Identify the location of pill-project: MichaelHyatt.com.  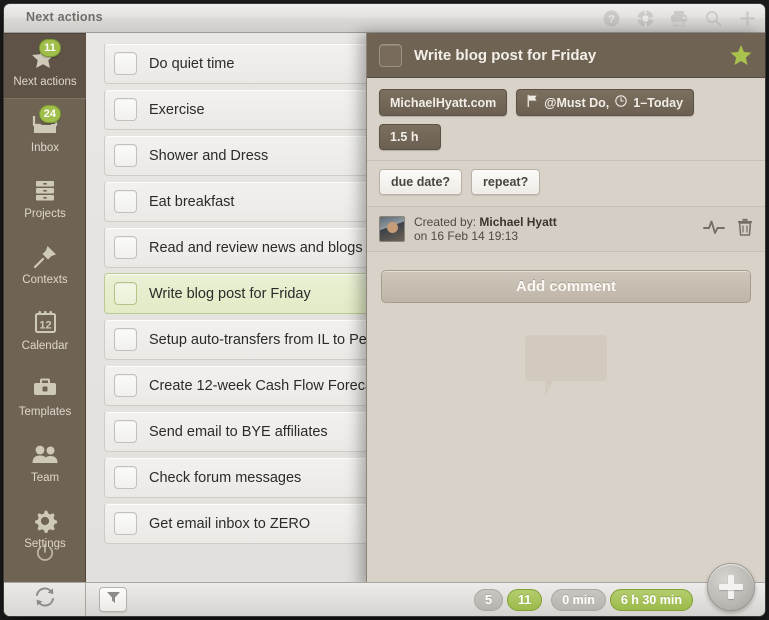
(443, 102).